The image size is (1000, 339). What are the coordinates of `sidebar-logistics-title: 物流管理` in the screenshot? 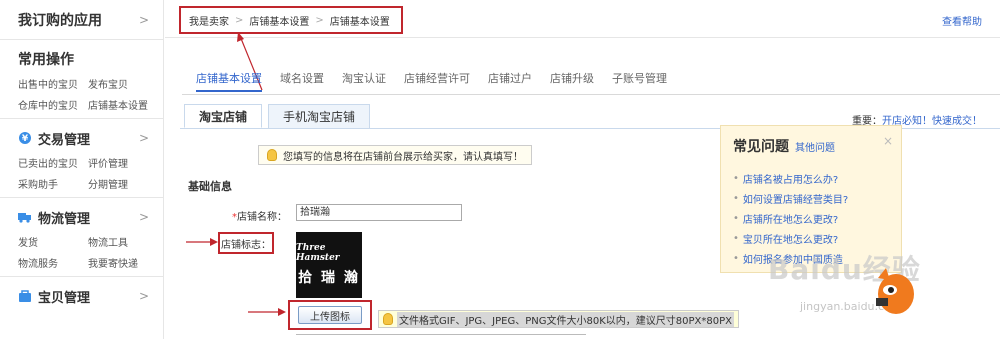 It's located at (64, 219).